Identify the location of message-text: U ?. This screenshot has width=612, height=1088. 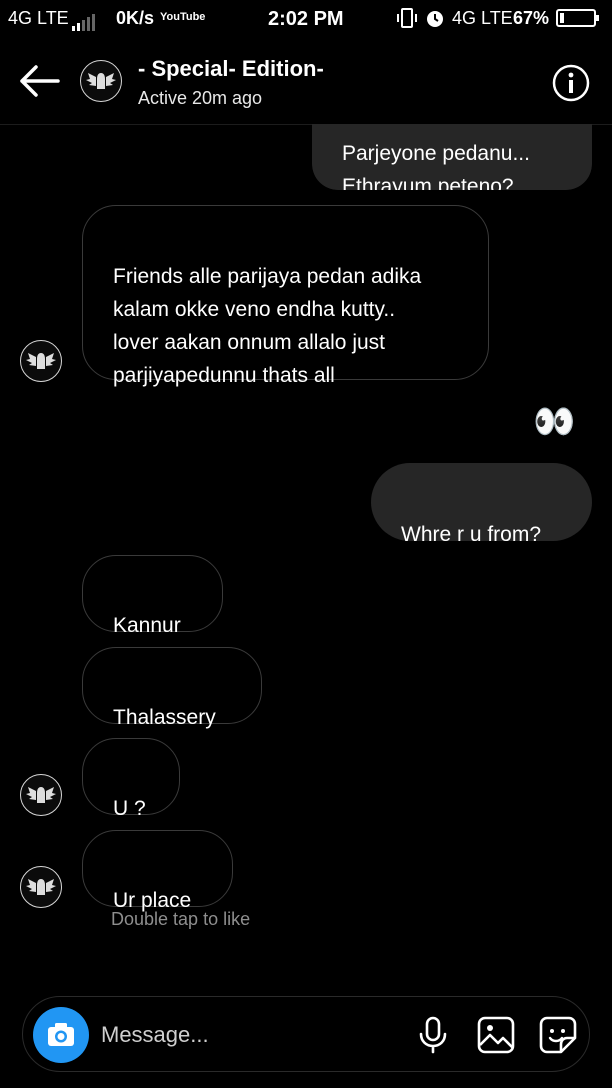
(129, 808).